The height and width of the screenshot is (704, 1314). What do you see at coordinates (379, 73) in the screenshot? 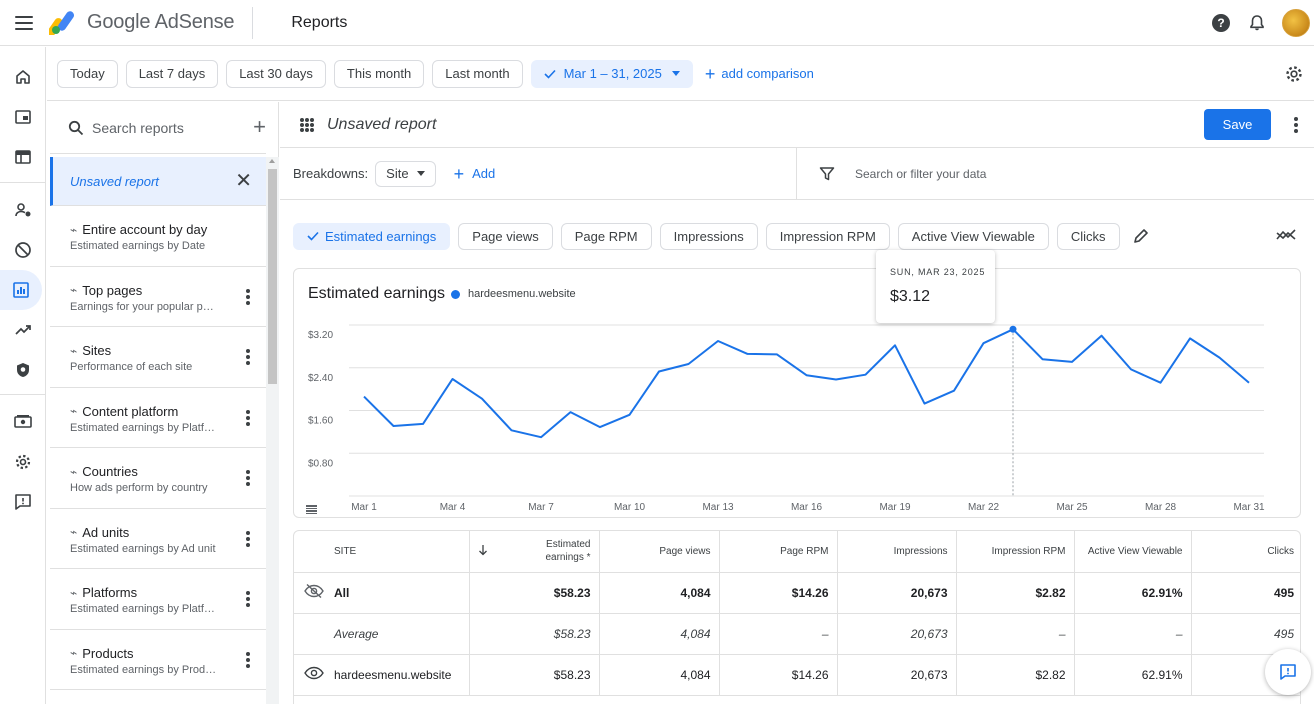
I see `date-preset-this-month: This month` at bounding box center [379, 73].